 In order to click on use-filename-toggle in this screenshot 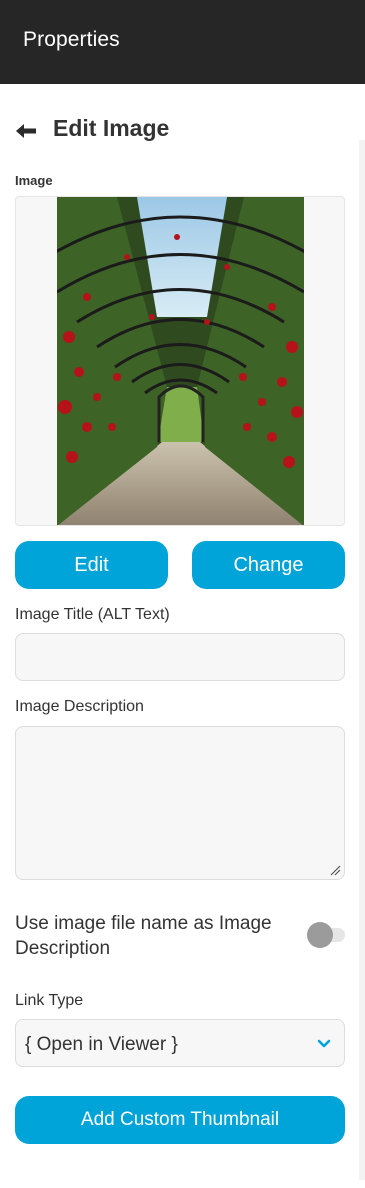, I will do `click(326, 935)`.